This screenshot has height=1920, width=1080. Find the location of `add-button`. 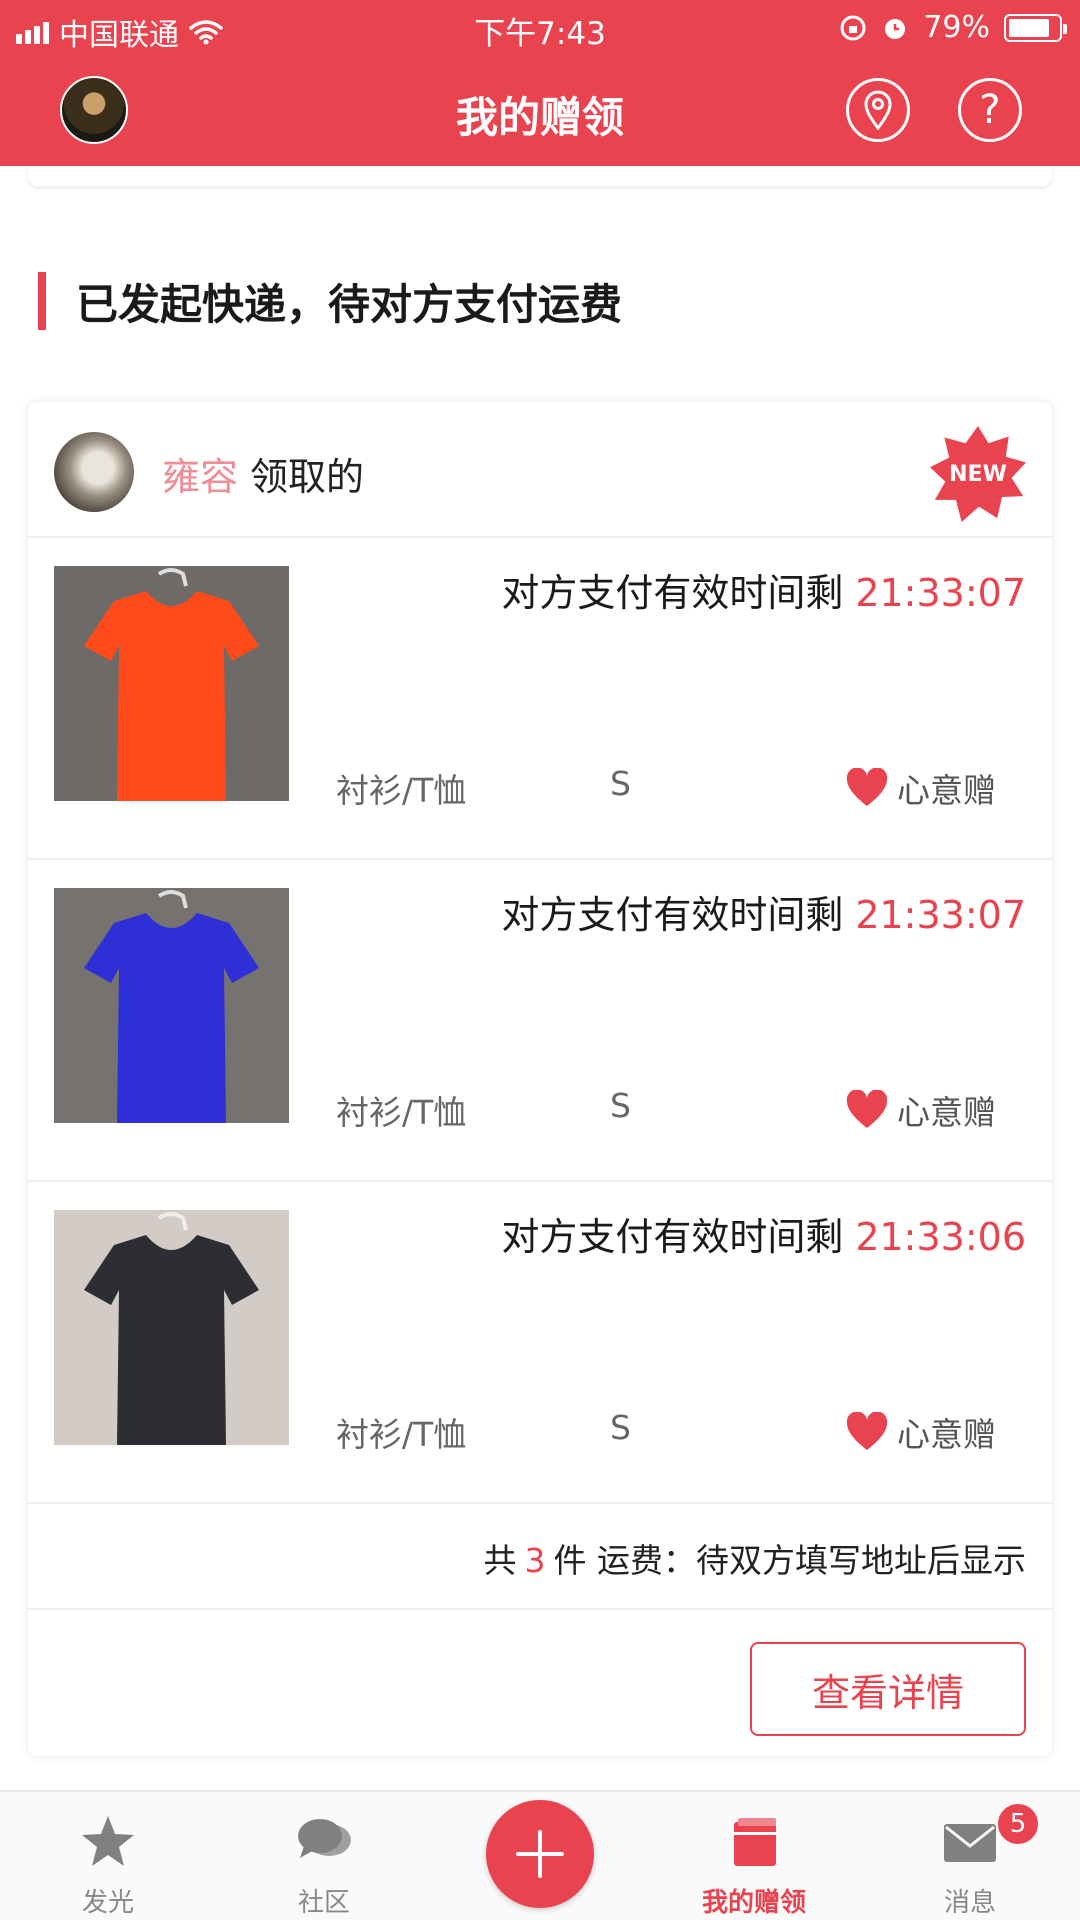

add-button is located at coordinates (540, 1854).